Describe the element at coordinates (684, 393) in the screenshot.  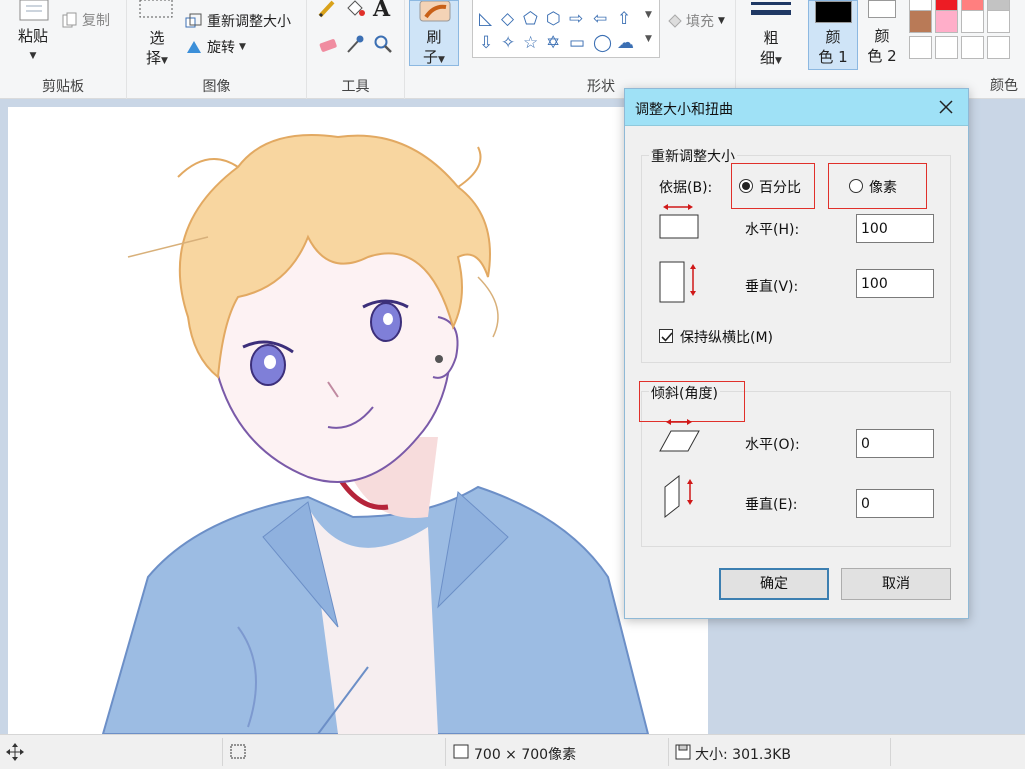
I see `skew-legend: 倾斜(角度)` at that location.